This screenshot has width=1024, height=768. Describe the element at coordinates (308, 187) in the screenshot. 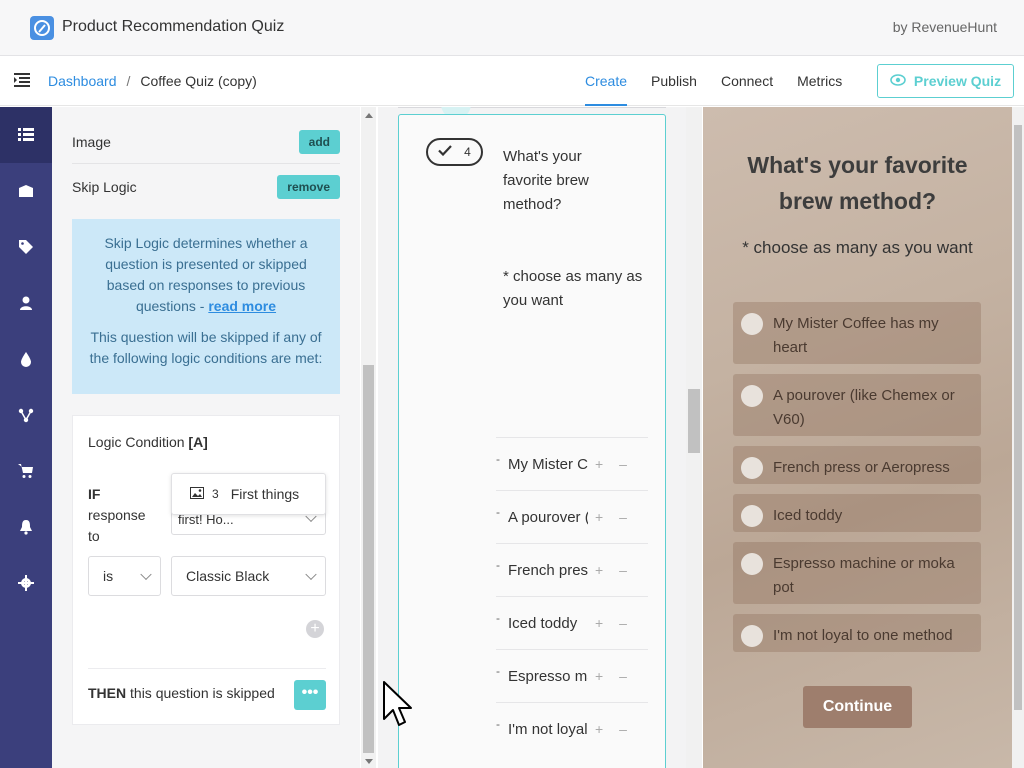

I see `remove-skip-logic-button: remove` at that location.